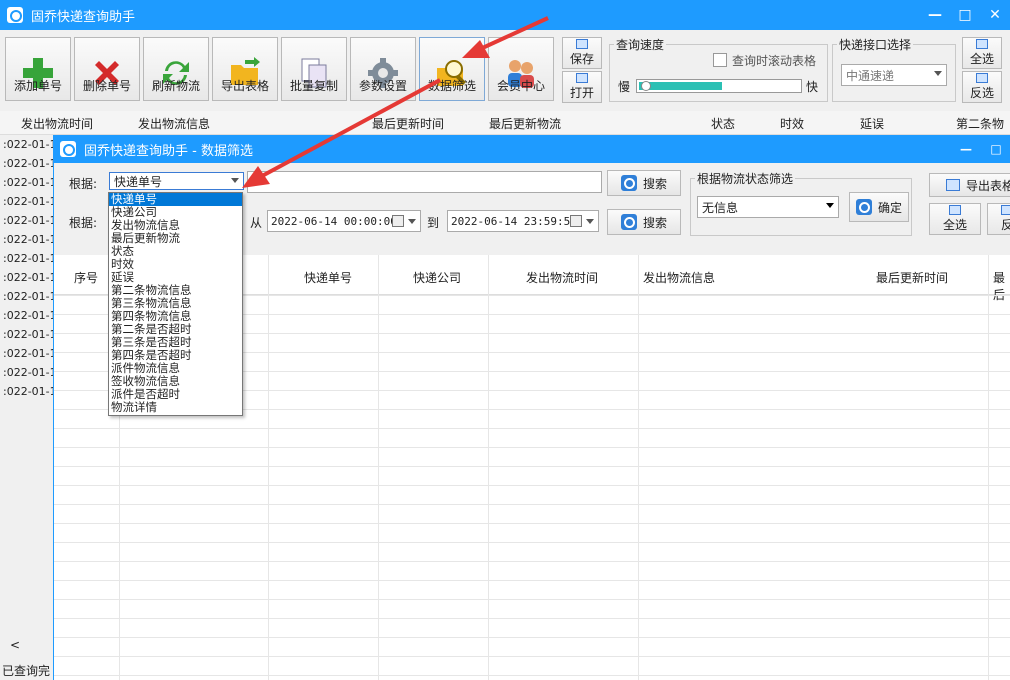 This screenshot has height=680, width=1010. Describe the element at coordinates (175, 368) in the screenshot. I see `dropdown-option: 派件物流信息` at that location.